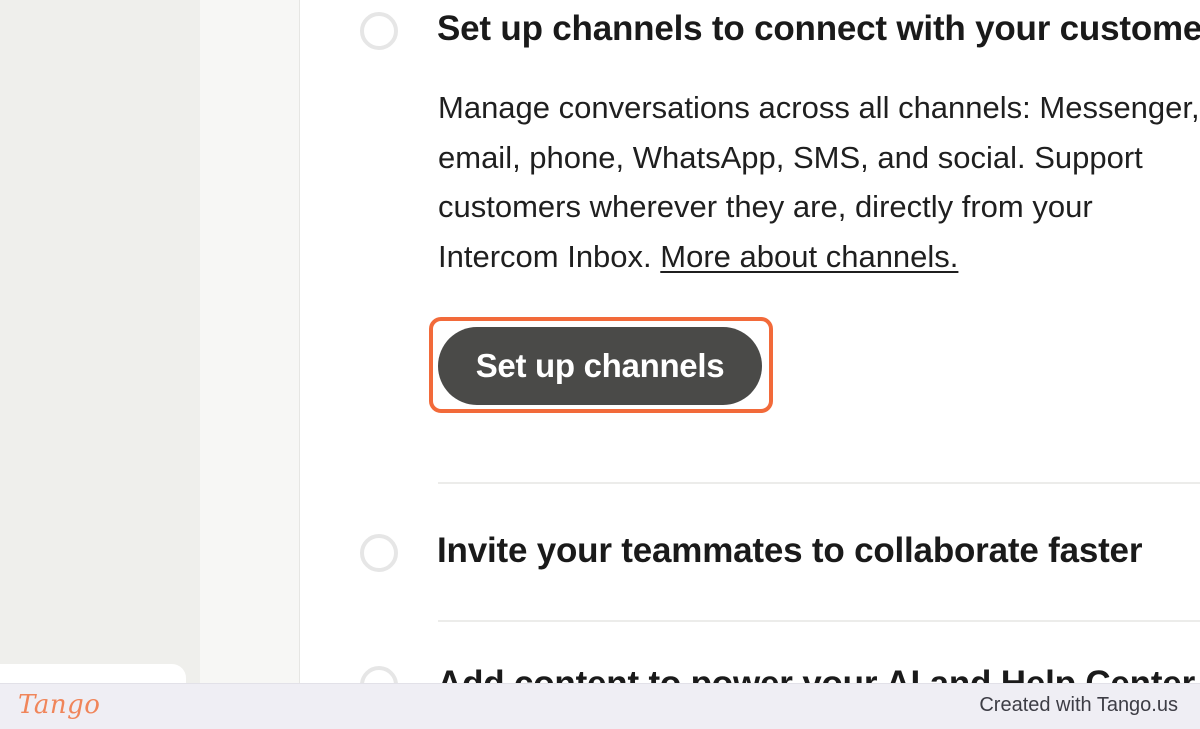 This screenshot has width=1200, height=729. Describe the element at coordinates (545, 256) in the screenshot. I see `description-line-text: Intercom Inbox.` at that location.